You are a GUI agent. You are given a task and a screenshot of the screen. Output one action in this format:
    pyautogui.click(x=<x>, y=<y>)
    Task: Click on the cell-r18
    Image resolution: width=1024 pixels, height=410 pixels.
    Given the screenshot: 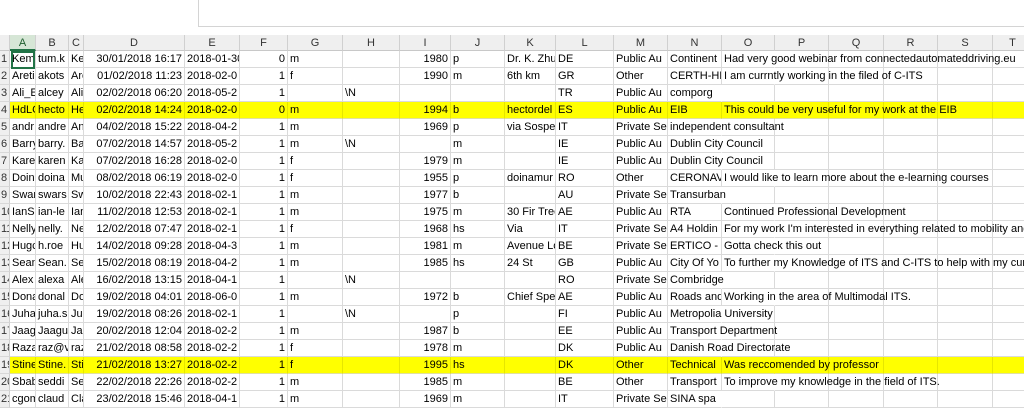 What is the action you would take?
    pyautogui.click(x=911, y=348)
    